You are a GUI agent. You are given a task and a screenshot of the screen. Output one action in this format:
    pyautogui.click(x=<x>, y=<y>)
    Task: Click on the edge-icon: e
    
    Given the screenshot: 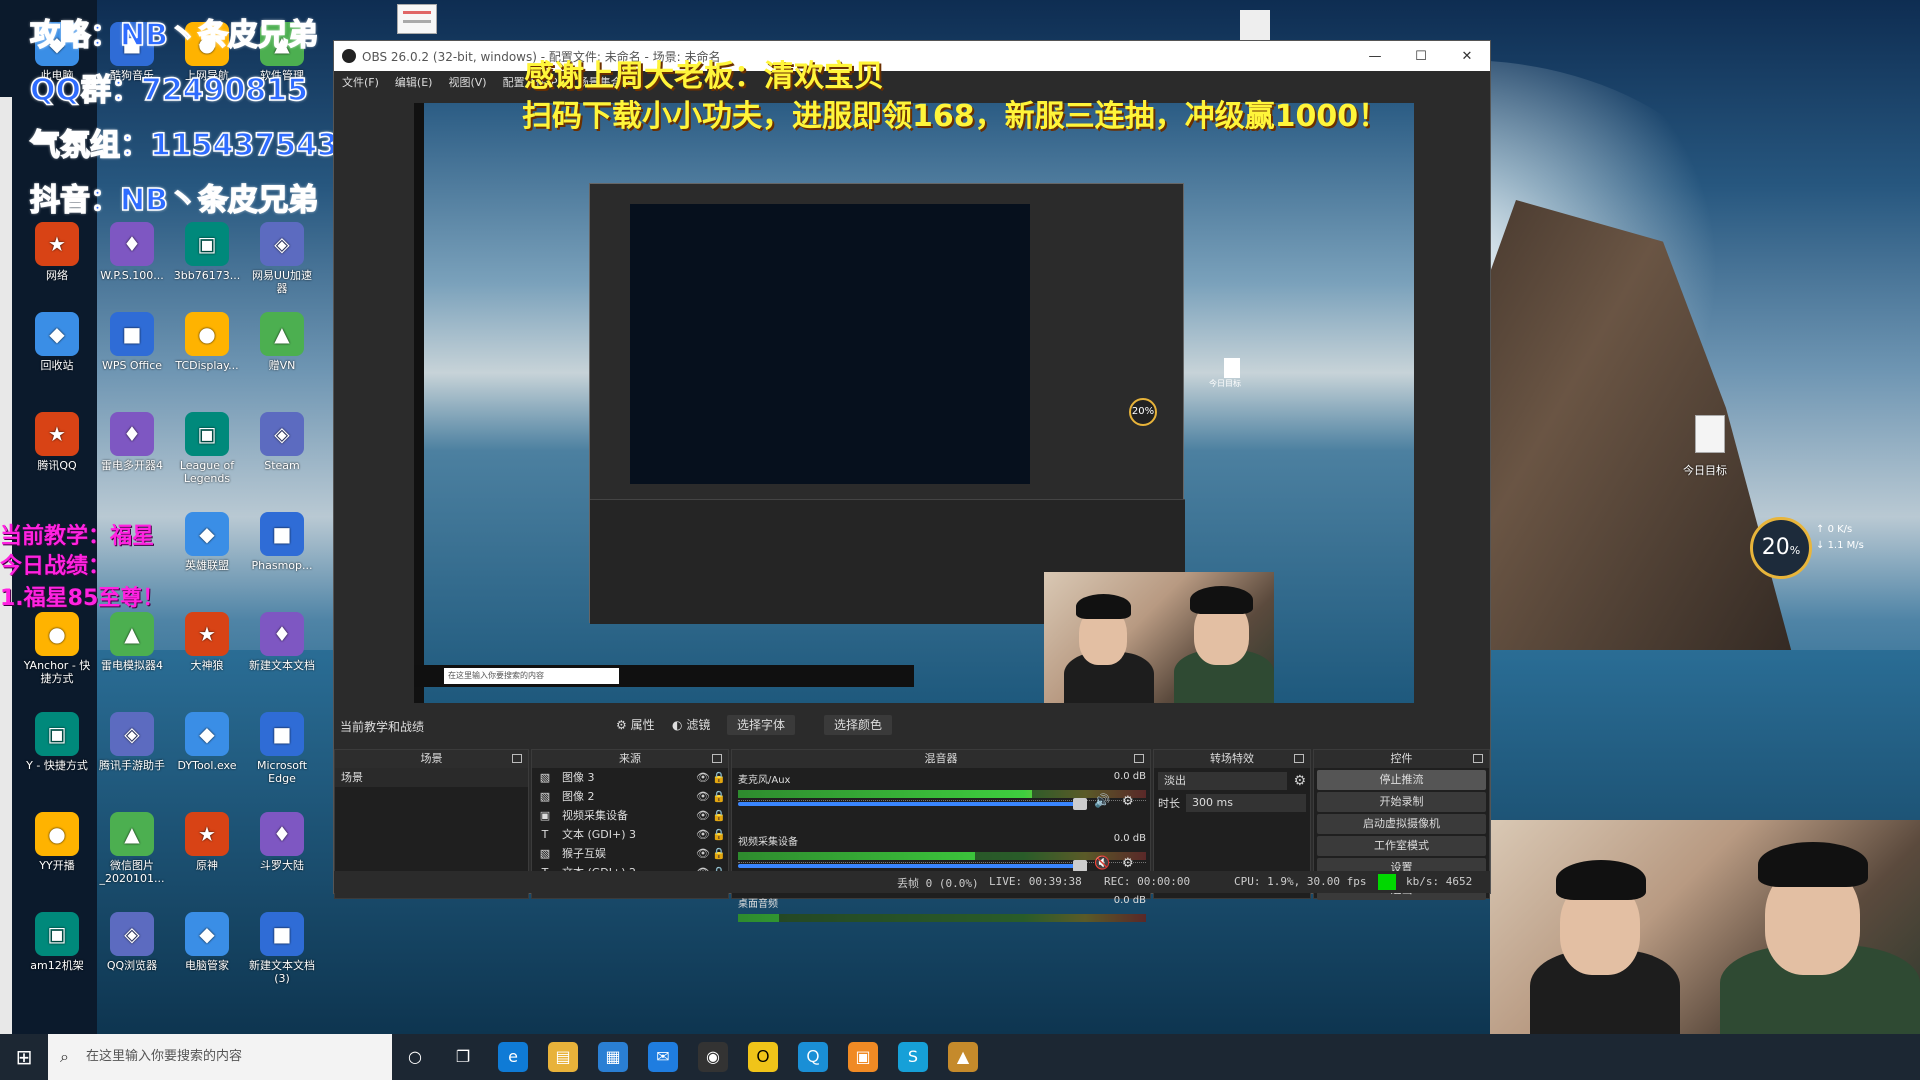 What is the action you would take?
    pyautogui.click(x=513, y=1057)
    